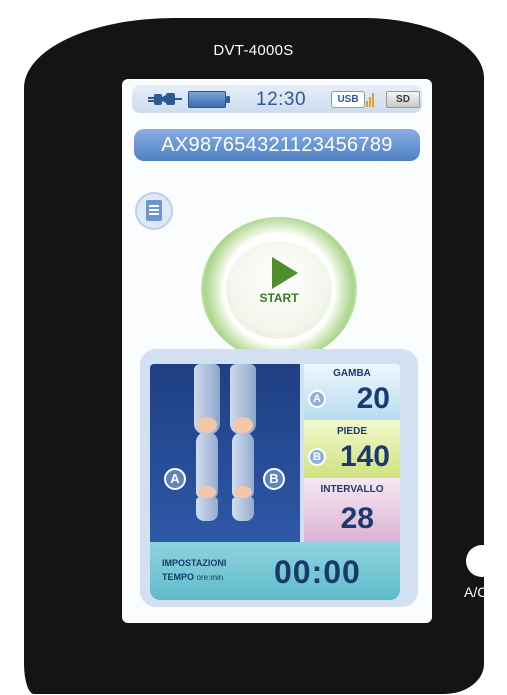 The image size is (507, 695). Describe the element at coordinates (210, 577) in the screenshot. I see `timer-units: ore:min` at that location.